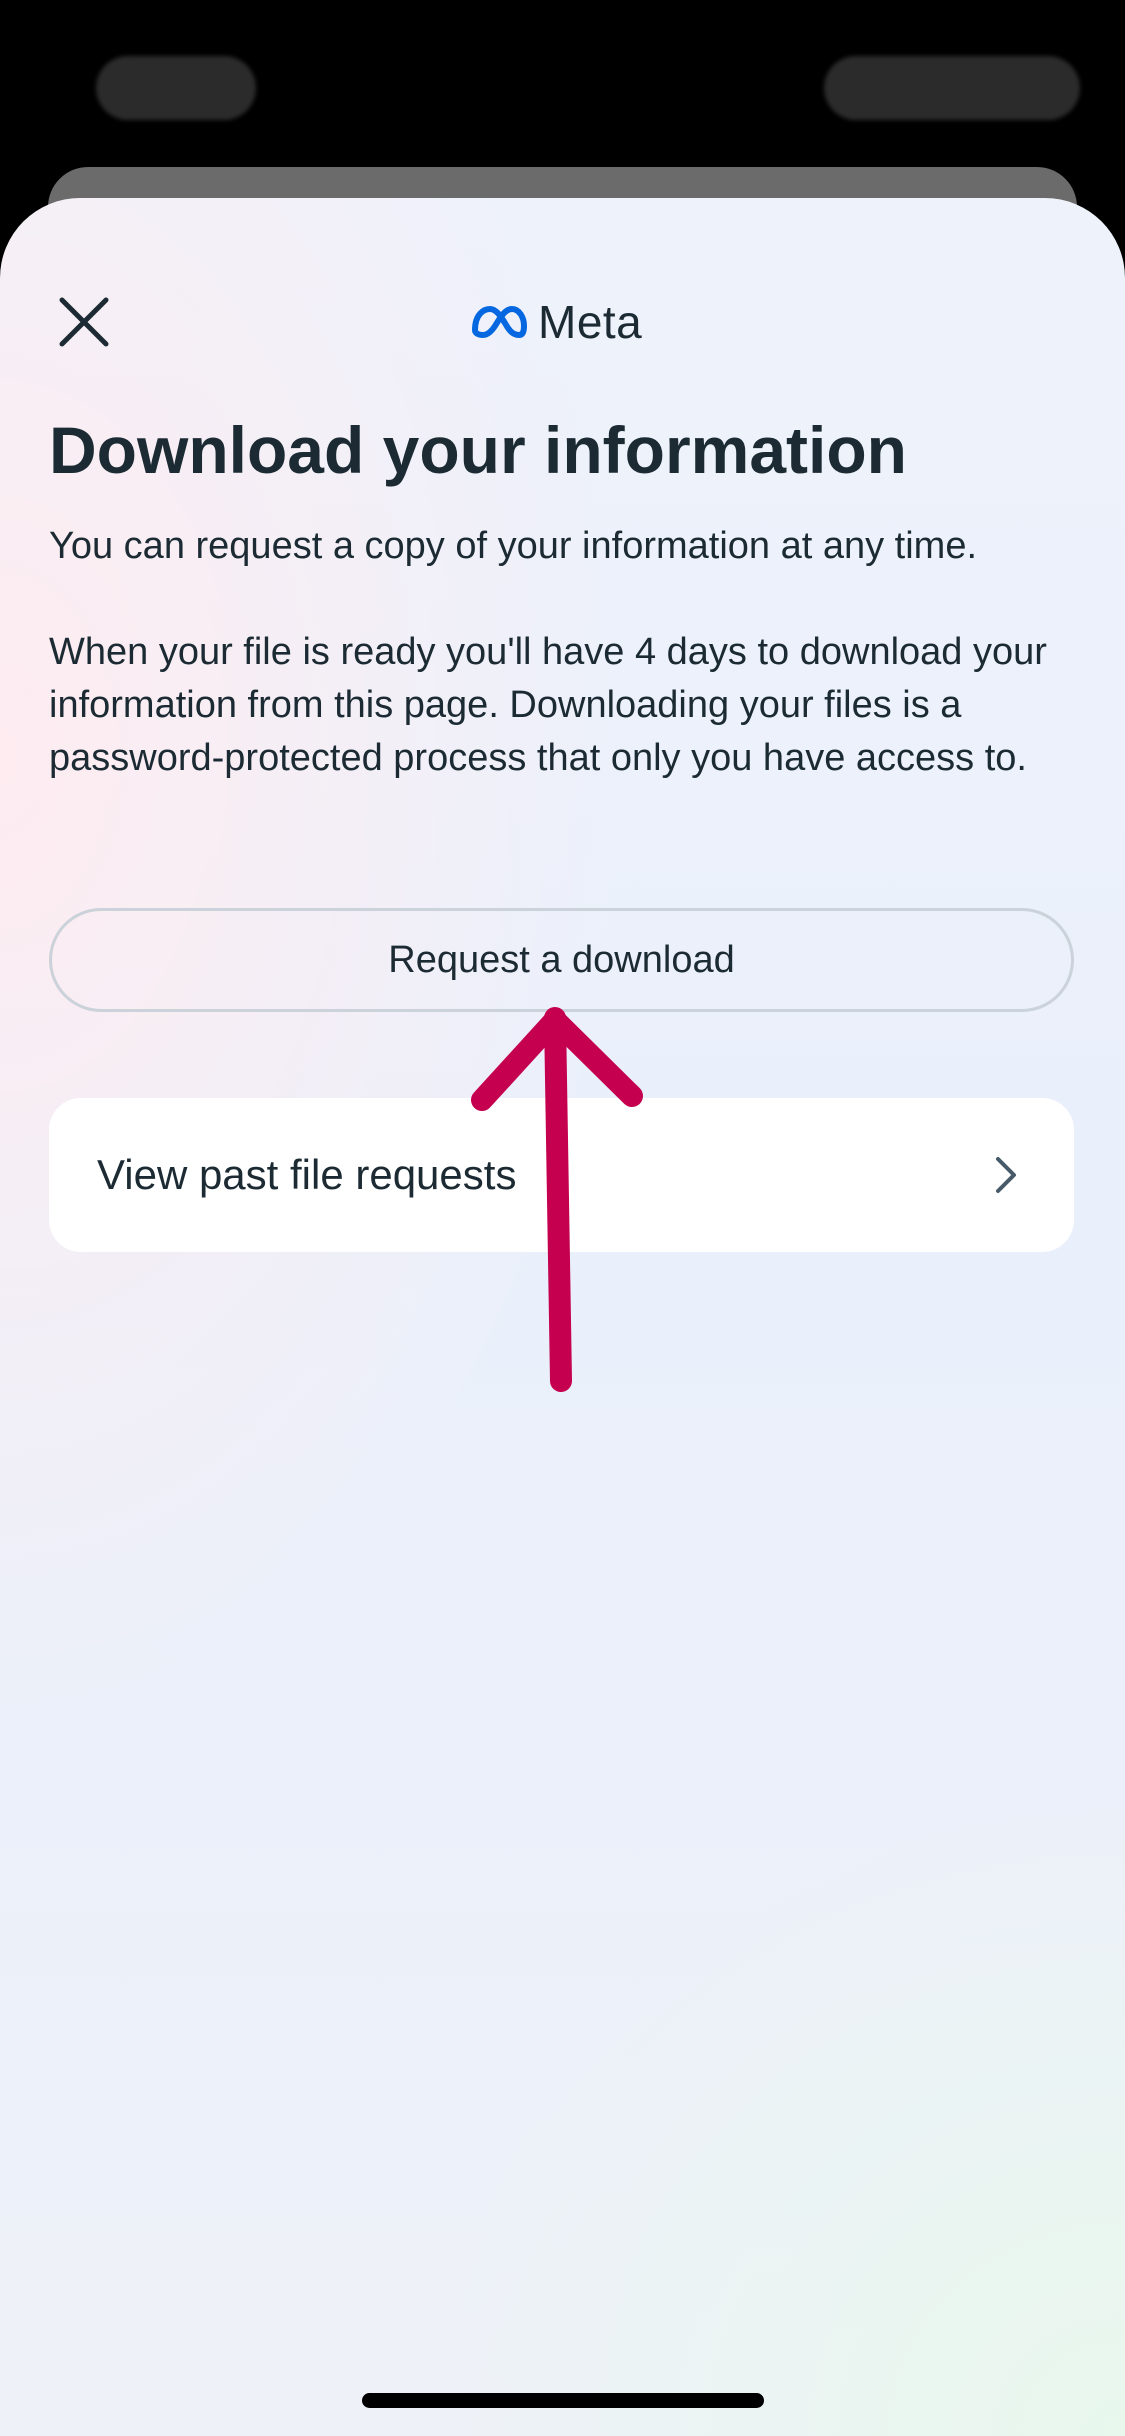 This screenshot has width=1125, height=2436. I want to click on meta-logo: Meta, so click(556, 322).